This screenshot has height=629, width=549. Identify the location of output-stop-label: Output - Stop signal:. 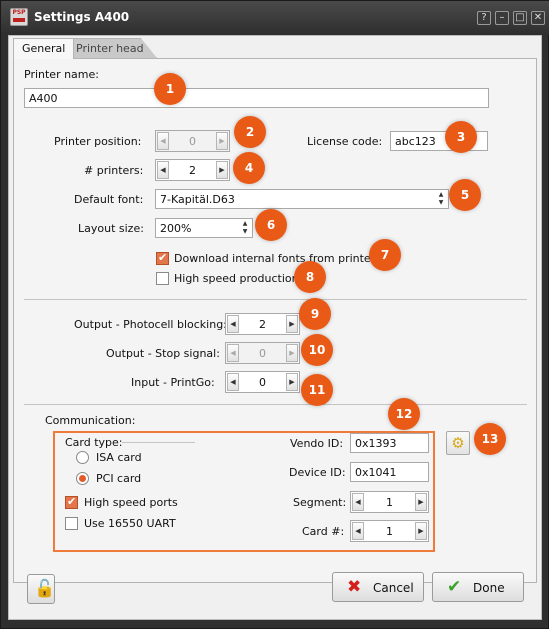
(163, 353).